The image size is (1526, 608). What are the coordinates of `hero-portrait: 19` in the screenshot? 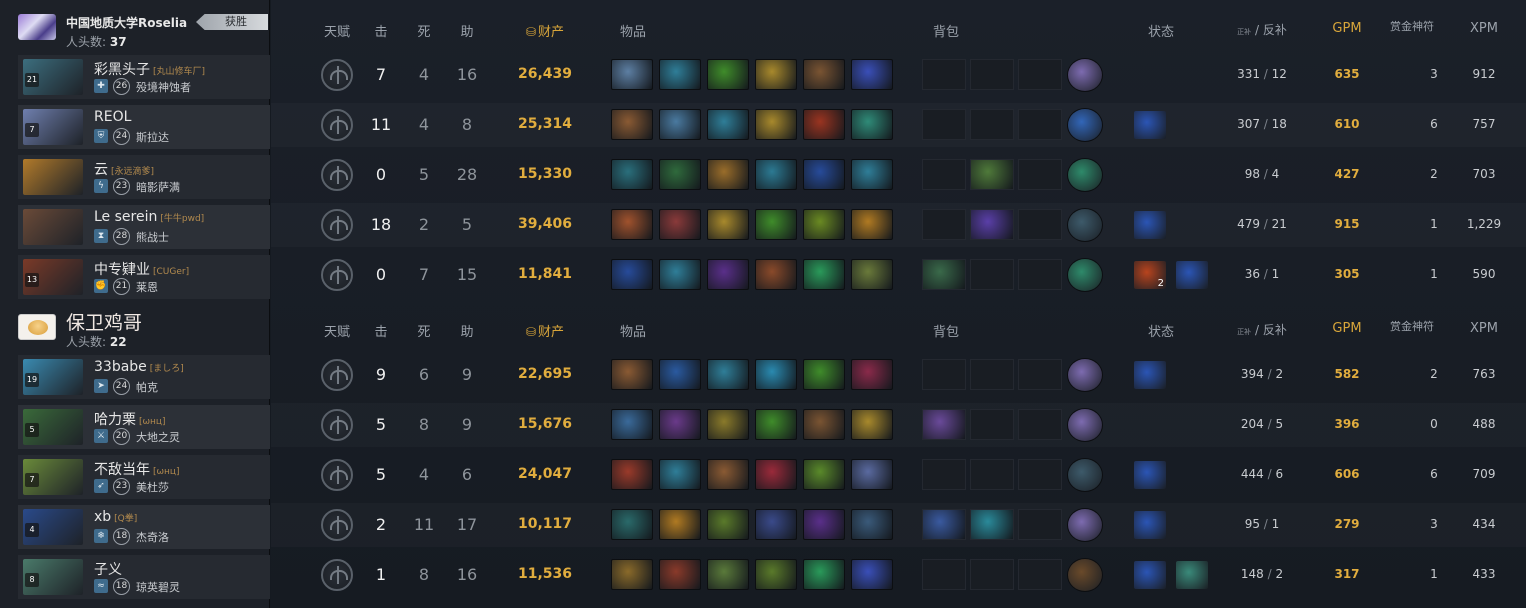 It's located at (53, 377).